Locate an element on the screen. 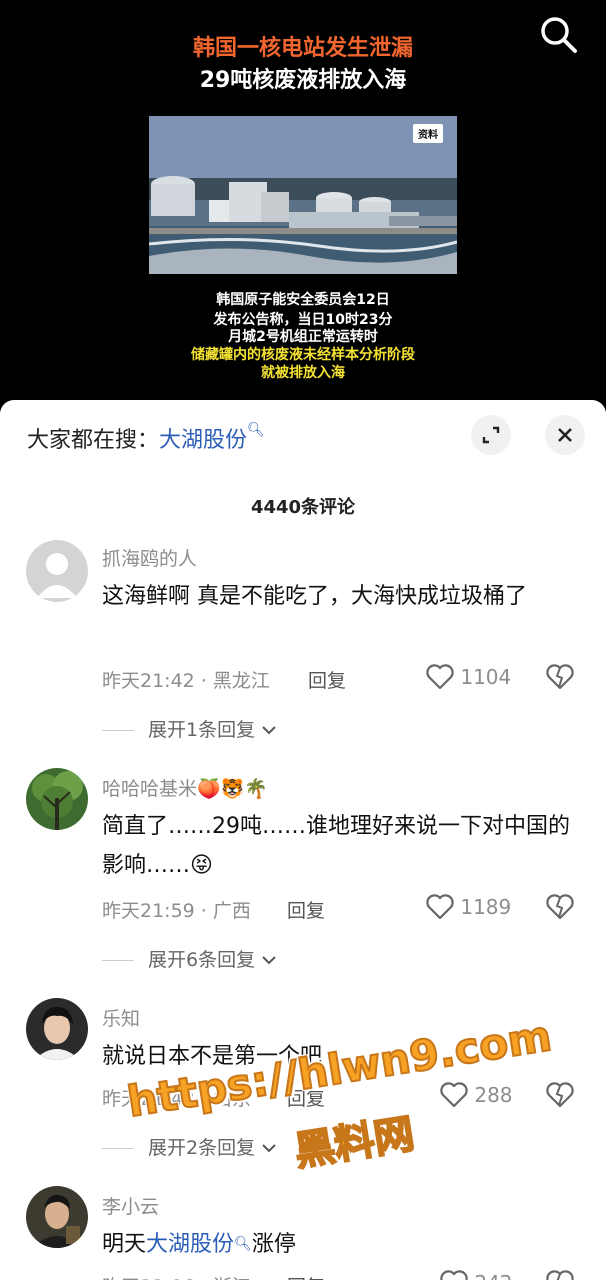 This screenshot has width=606, height=1280. expand-replies-button: 展开1条回复 is located at coordinates (189, 728).